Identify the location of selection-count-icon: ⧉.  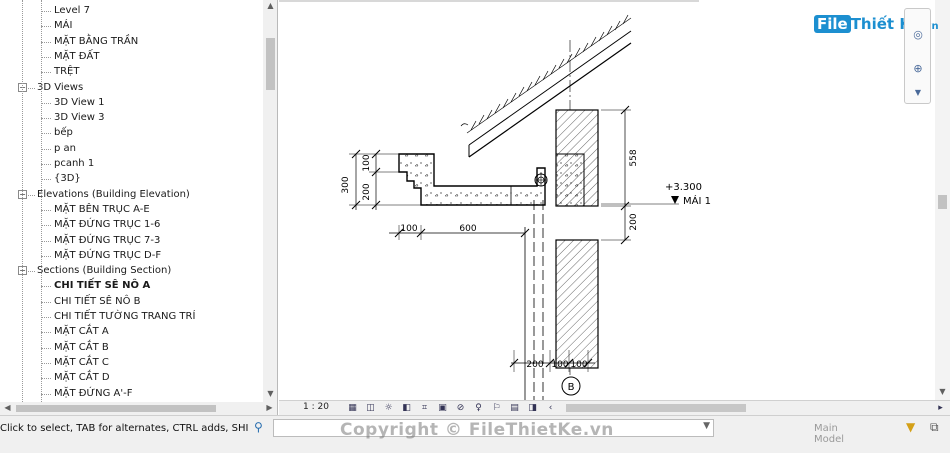
(934, 427).